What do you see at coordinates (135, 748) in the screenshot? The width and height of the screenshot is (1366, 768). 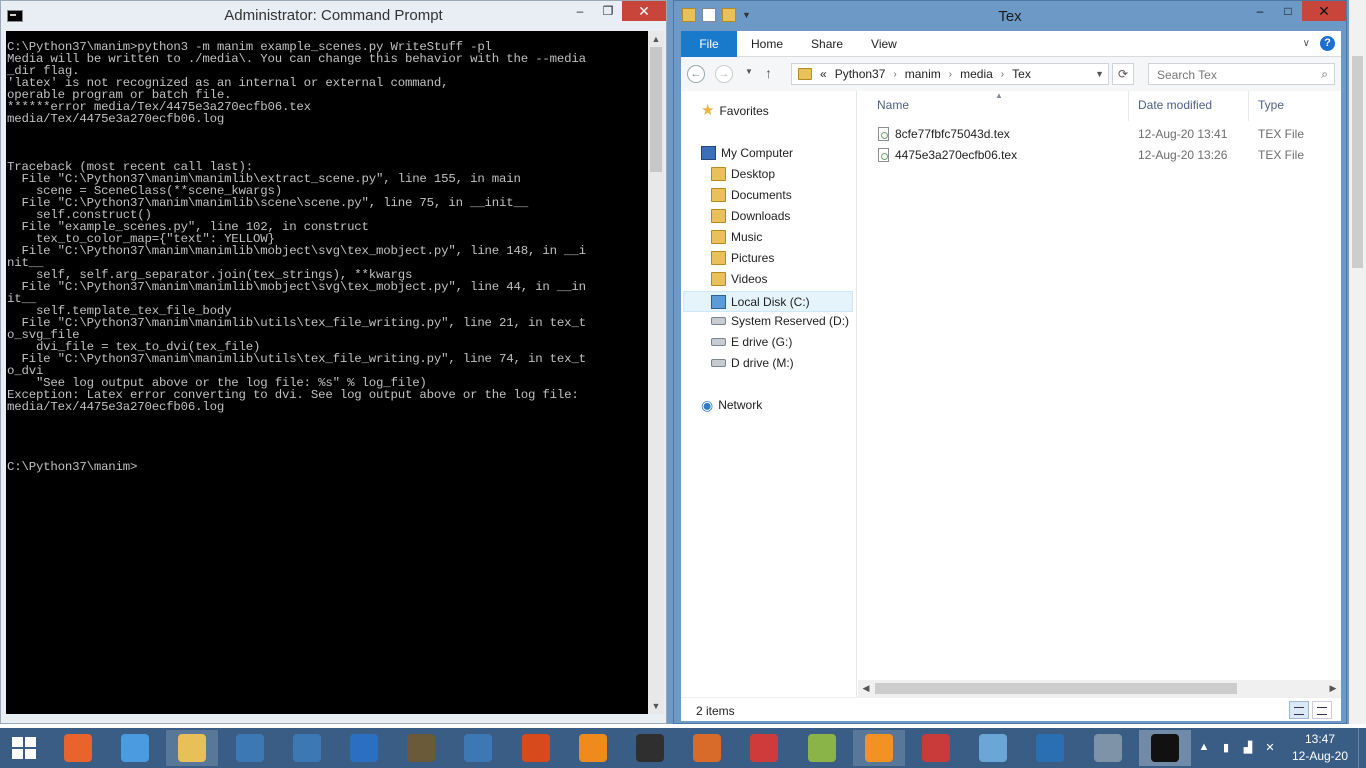 I see `taskbar-media-player-button` at bounding box center [135, 748].